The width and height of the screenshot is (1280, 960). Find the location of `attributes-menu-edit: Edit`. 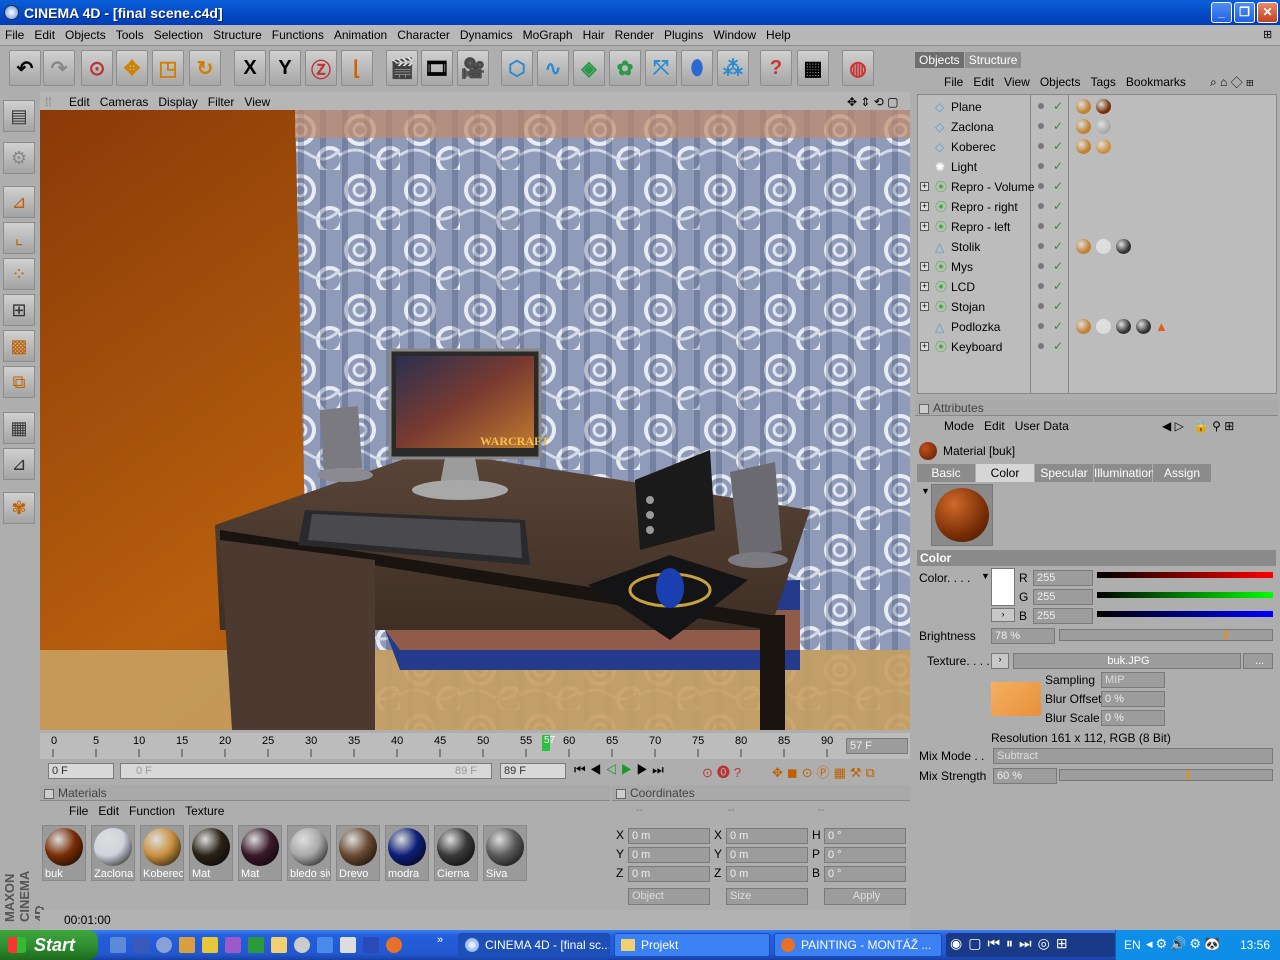

attributes-menu-edit: Edit is located at coordinates (994, 426).